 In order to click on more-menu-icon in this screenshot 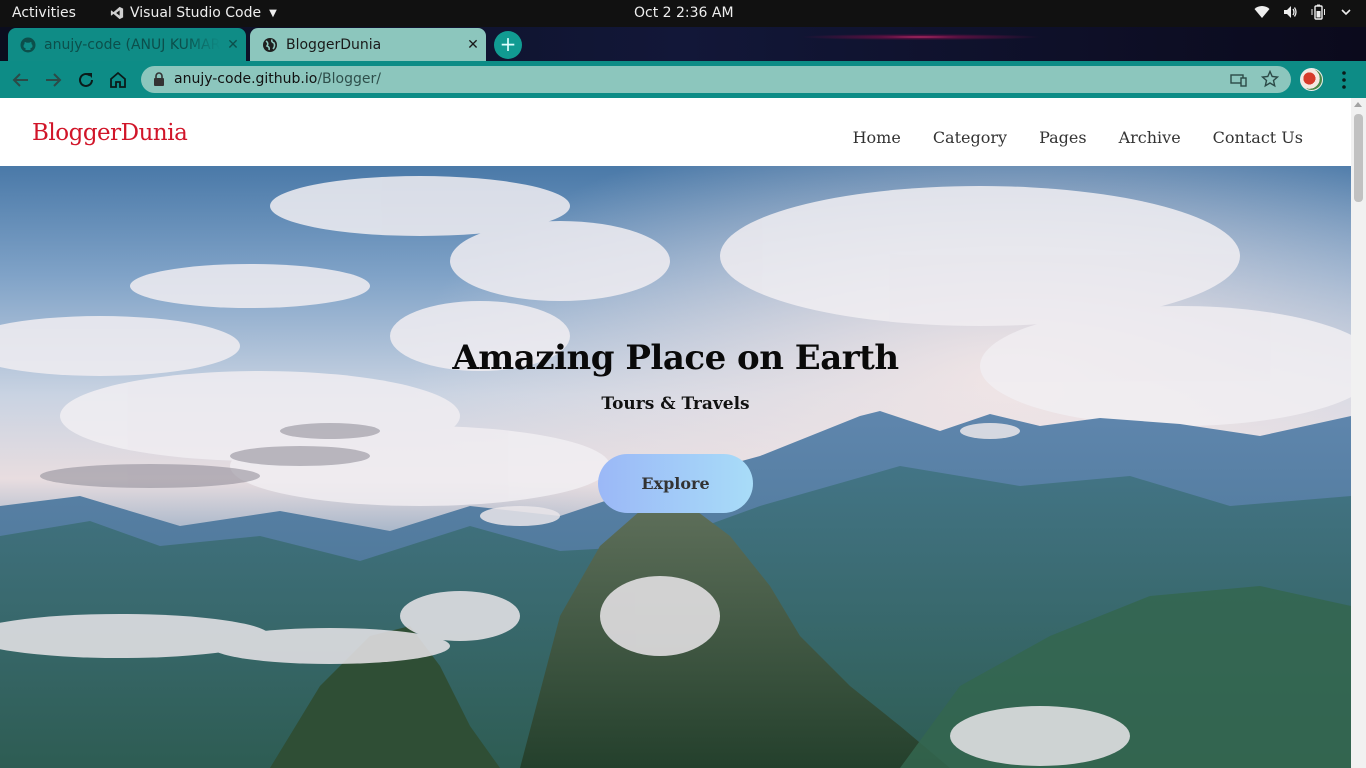, I will do `click(1344, 80)`.